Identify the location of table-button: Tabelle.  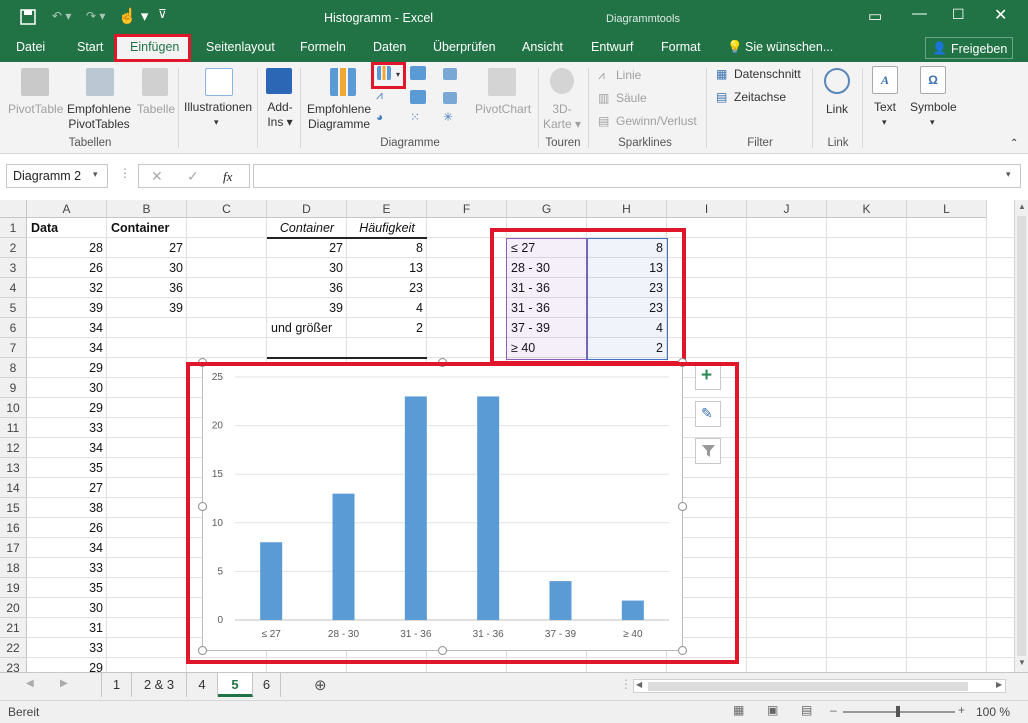
(156, 109).